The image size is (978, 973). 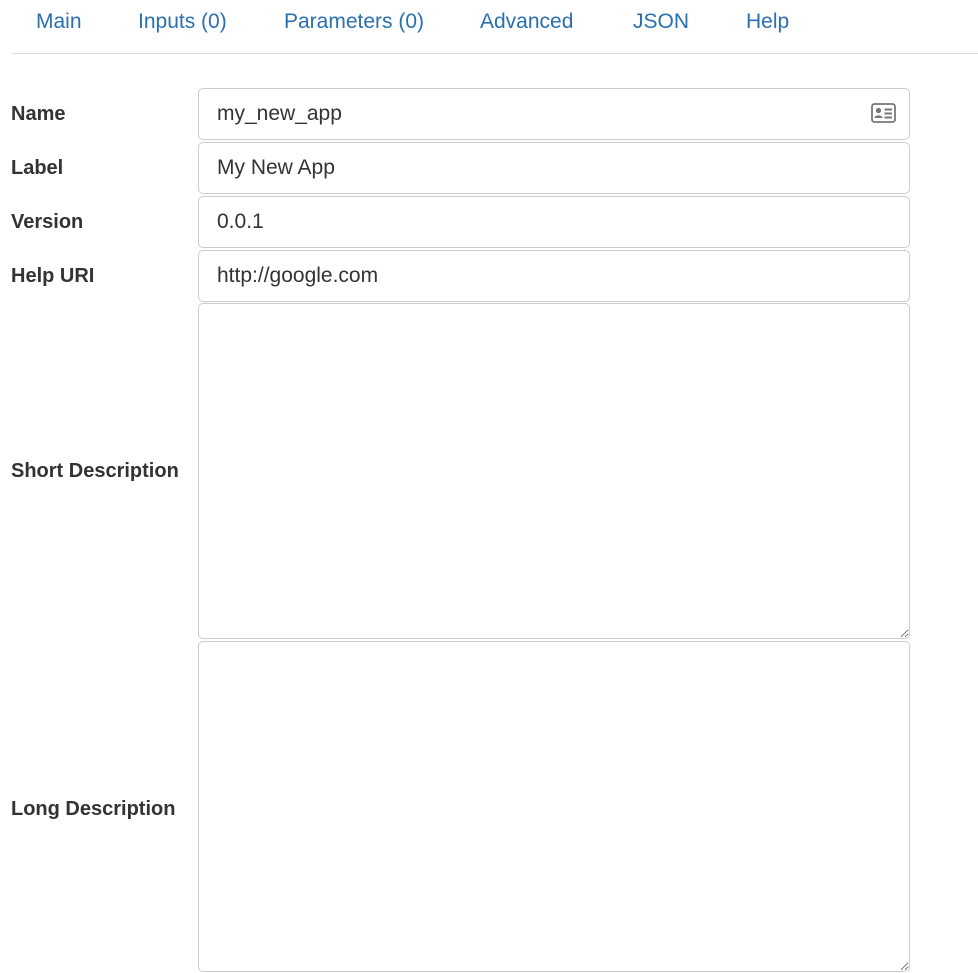 What do you see at coordinates (554, 276) in the screenshot?
I see `help-uri-field` at bounding box center [554, 276].